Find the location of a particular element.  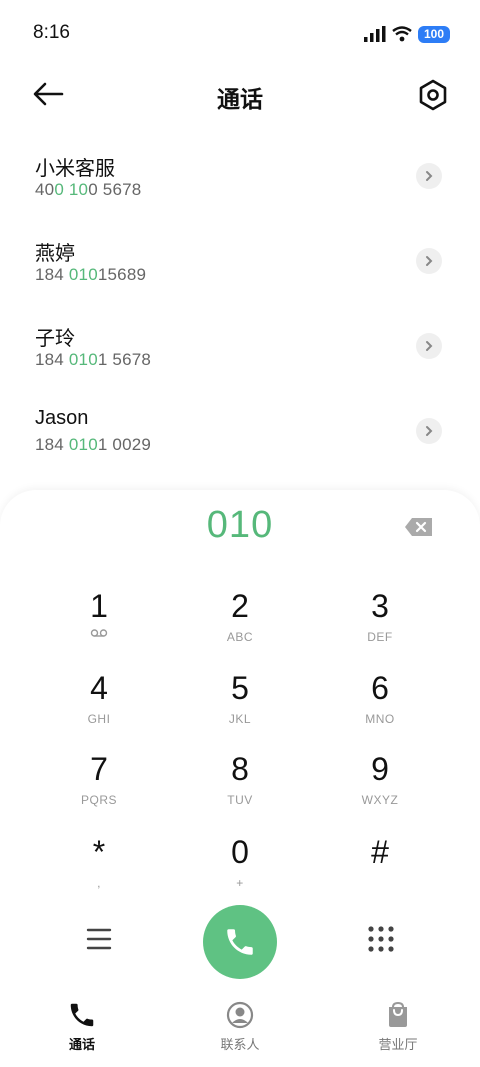

keypad-grid-icon is located at coordinates (381, 939).